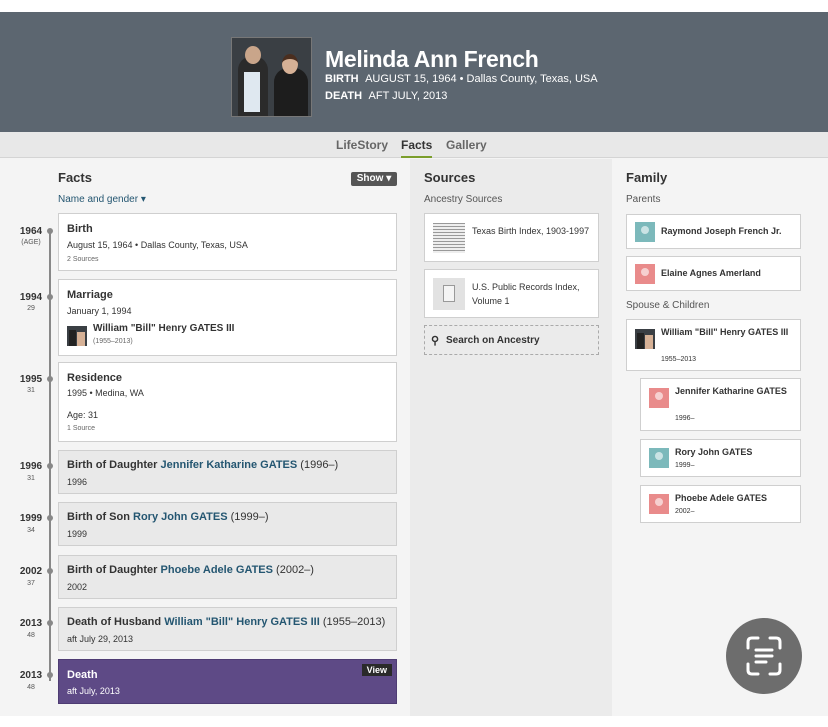 The image size is (828, 727). What do you see at coordinates (713, 345) in the screenshot?
I see `spouse-card: William "Bill" Henry GATES III 1955–2013` at bounding box center [713, 345].